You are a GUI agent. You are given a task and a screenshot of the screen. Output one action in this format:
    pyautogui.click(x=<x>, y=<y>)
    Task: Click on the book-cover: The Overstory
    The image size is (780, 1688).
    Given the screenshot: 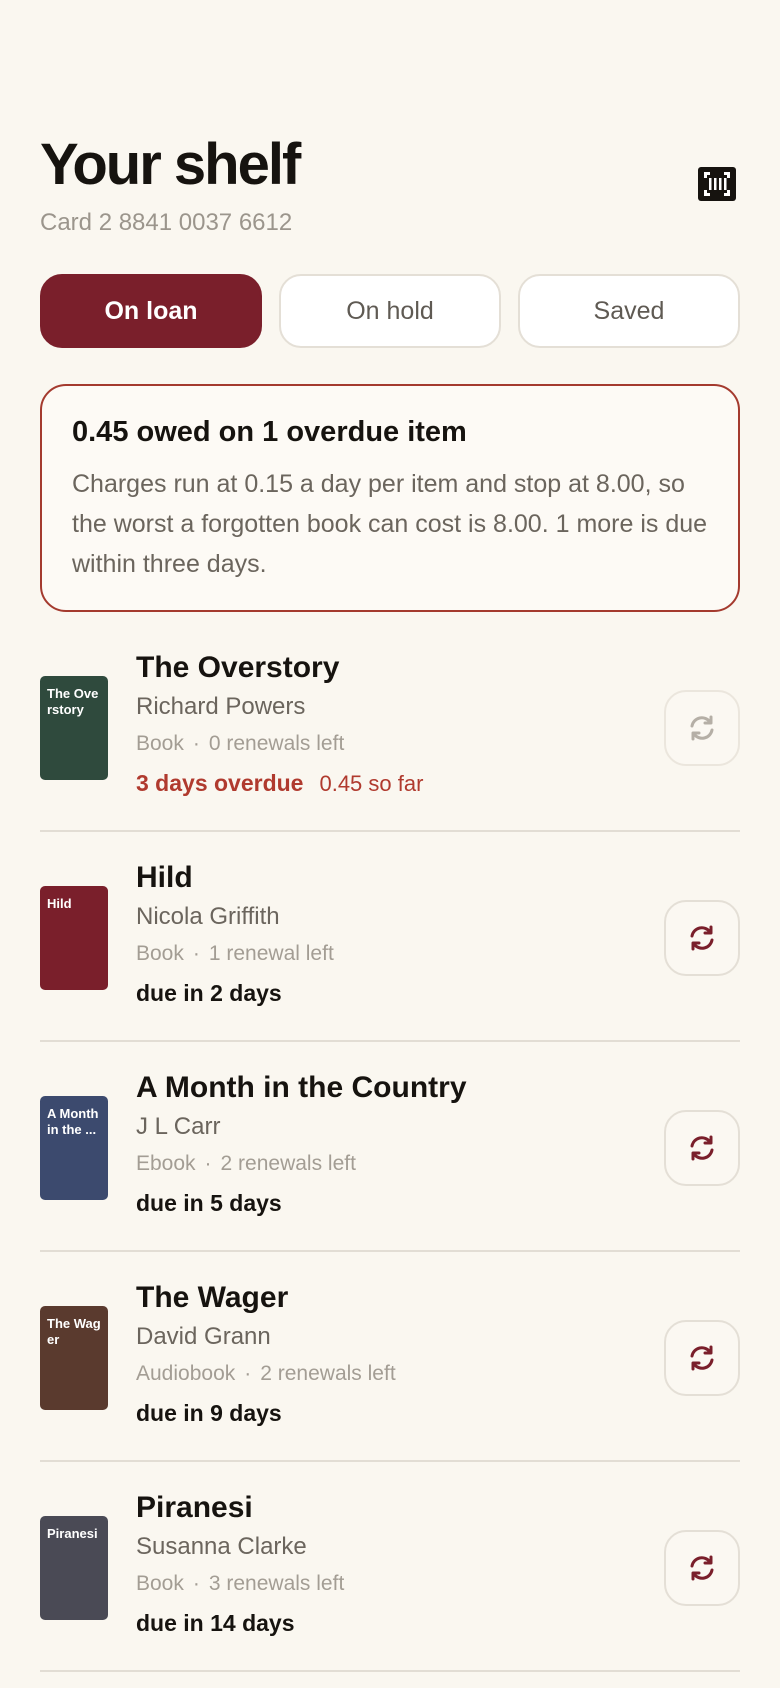 What is the action you would take?
    pyautogui.click(x=74, y=728)
    